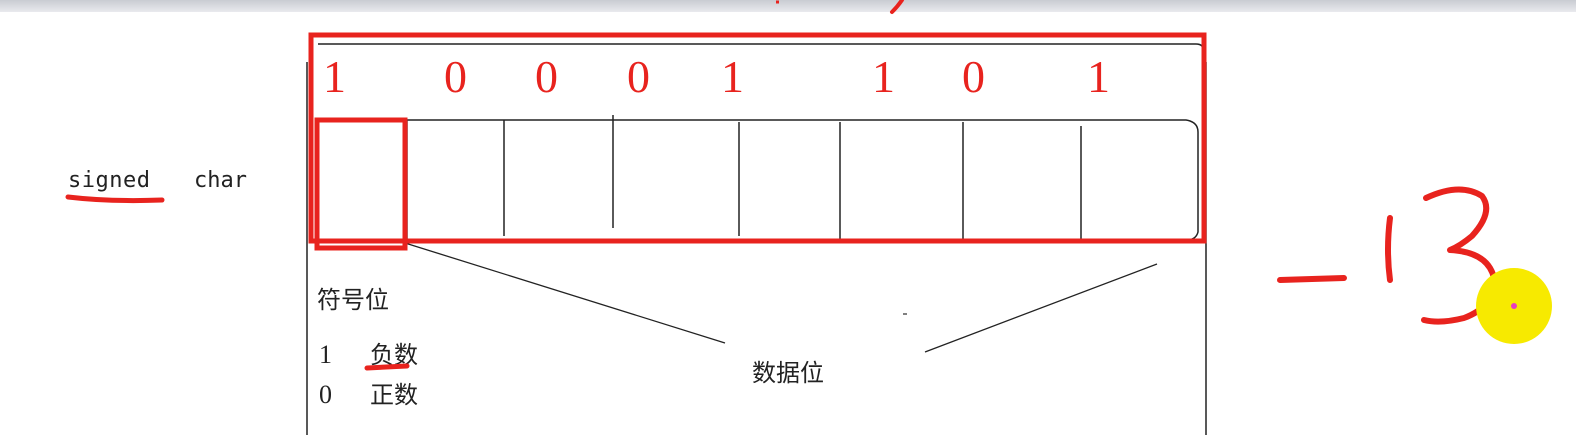  What do you see at coordinates (1514, 306) in the screenshot?
I see `pointer-dot` at bounding box center [1514, 306].